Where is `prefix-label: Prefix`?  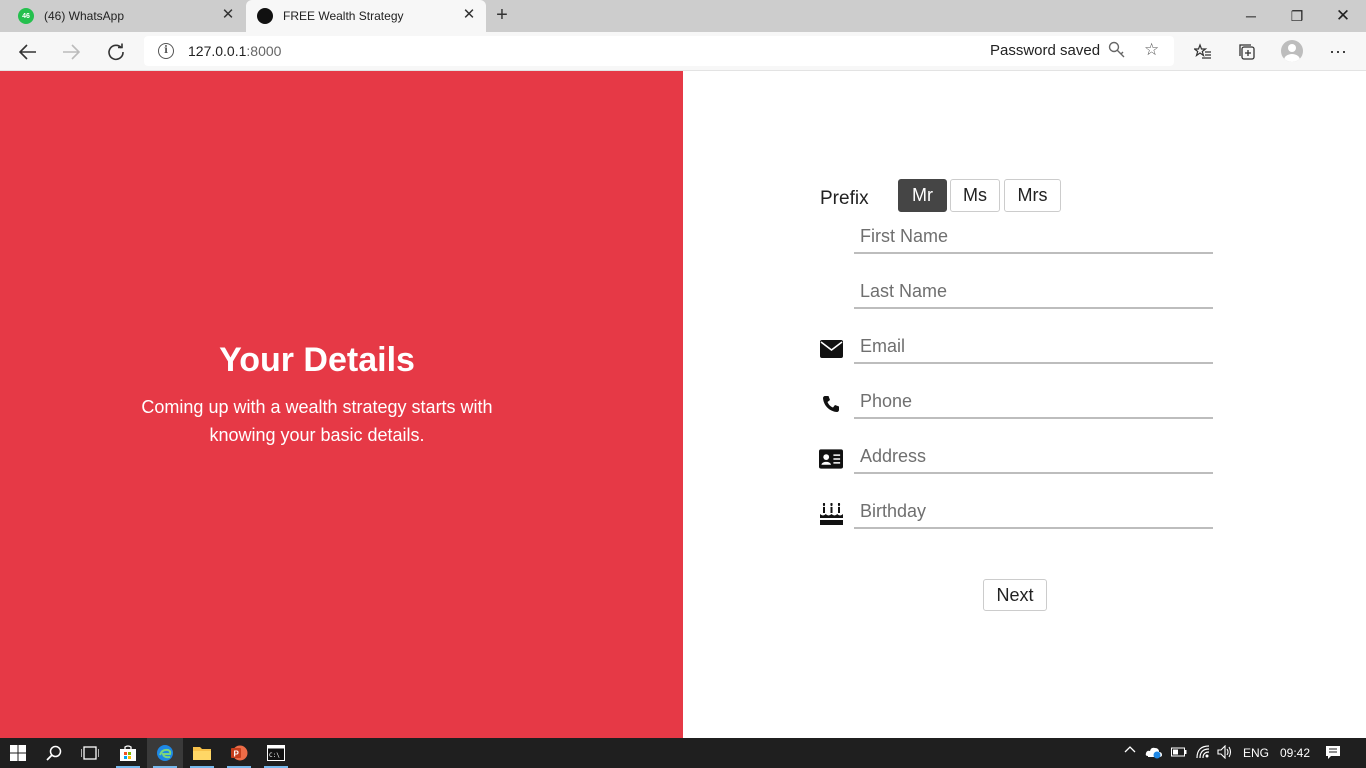
prefix-label: Prefix is located at coordinates (844, 198).